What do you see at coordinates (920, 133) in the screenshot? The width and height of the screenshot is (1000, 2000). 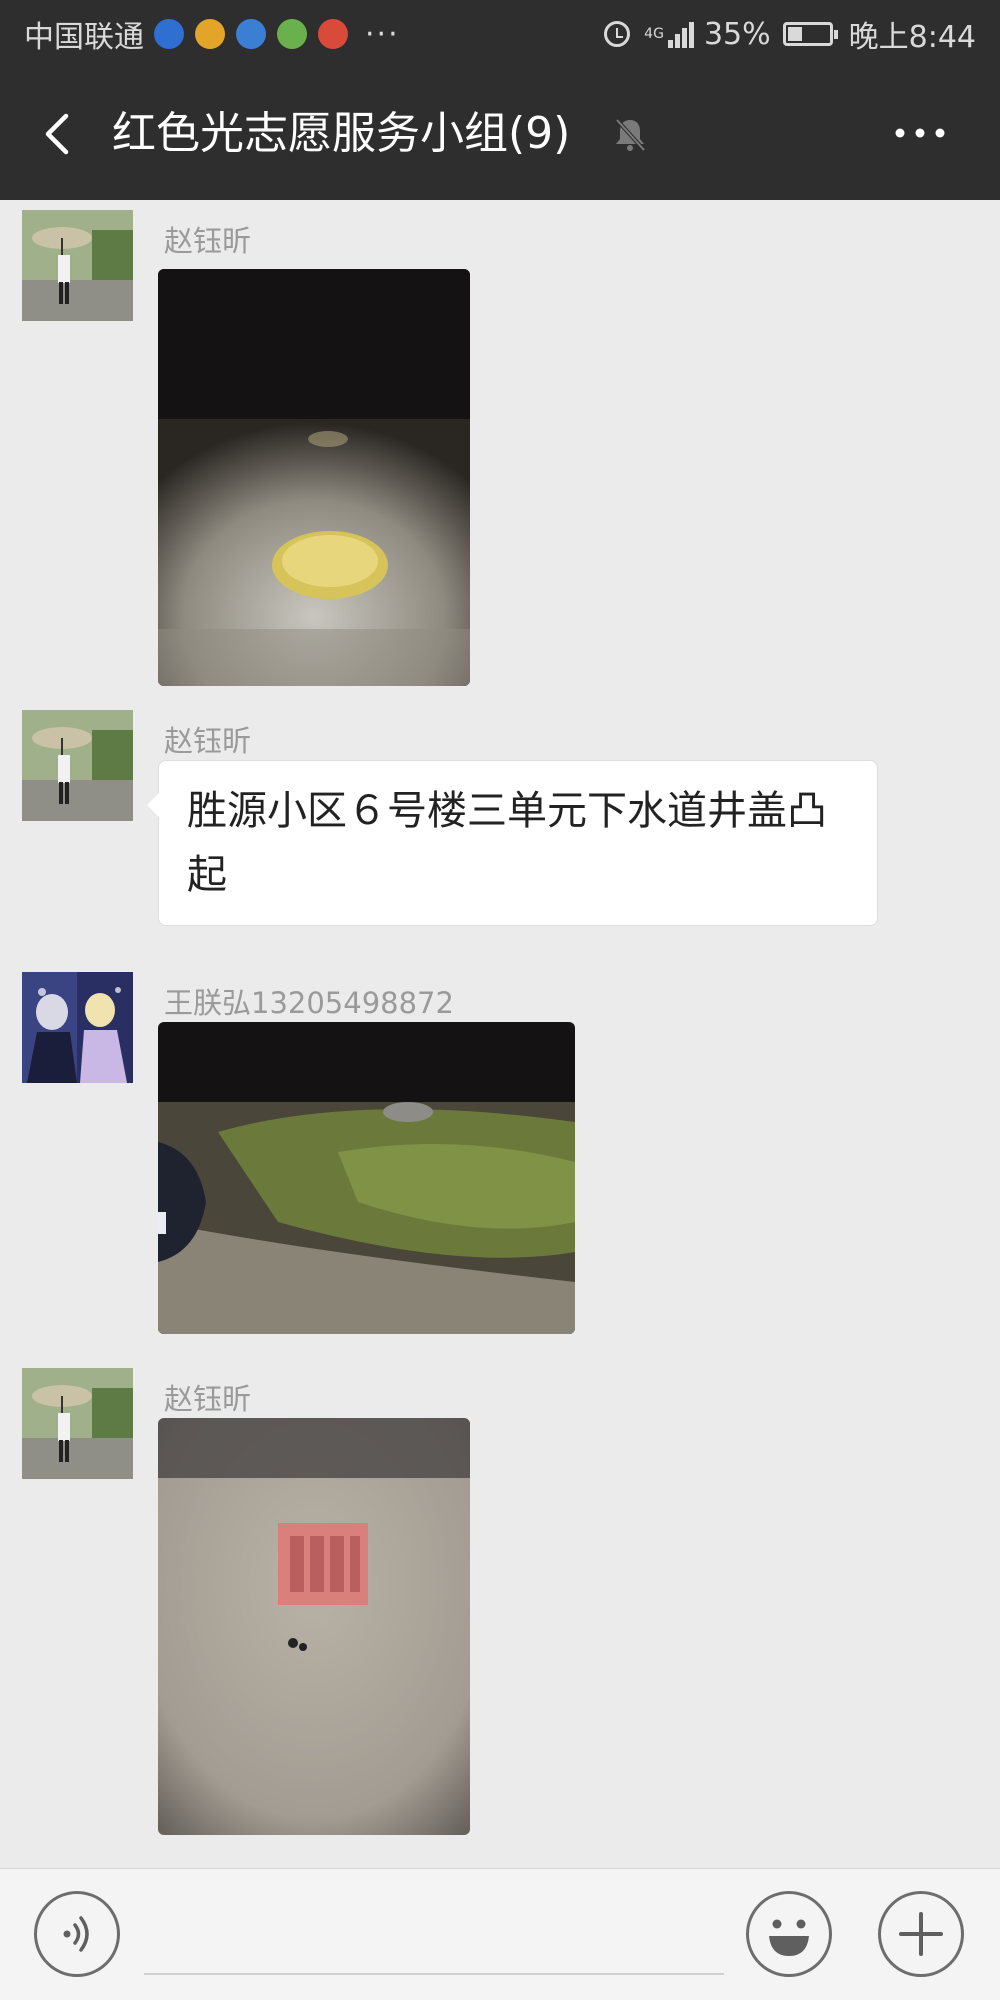 I see `more-options-icon` at bounding box center [920, 133].